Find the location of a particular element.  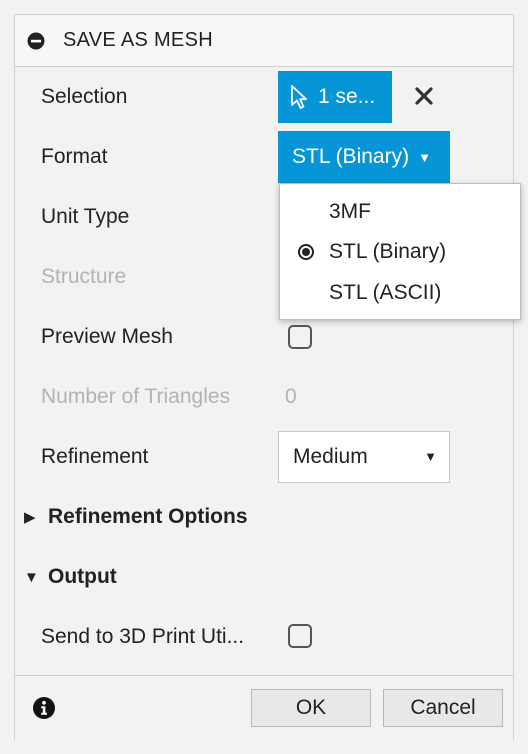

output-toggle: ▼ Output is located at coordinates (70, 577).